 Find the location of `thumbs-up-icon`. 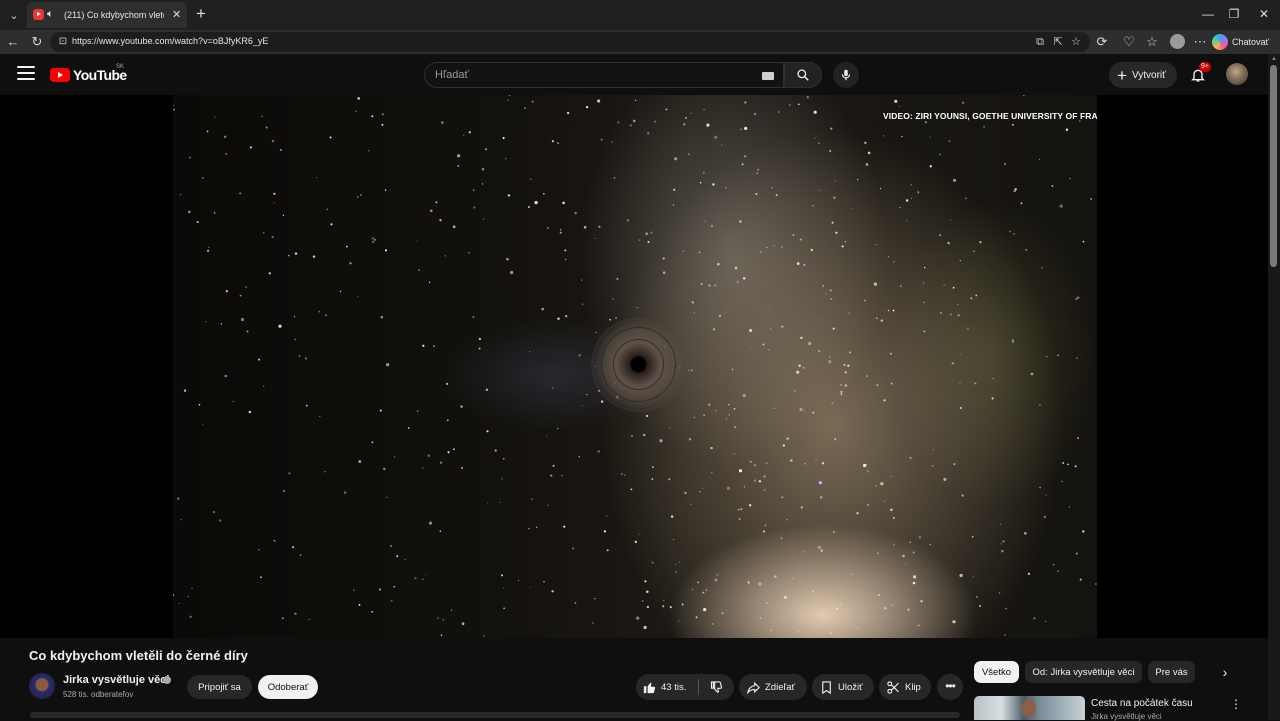

thumbs-up-icon is located at coordinates (649, 687).